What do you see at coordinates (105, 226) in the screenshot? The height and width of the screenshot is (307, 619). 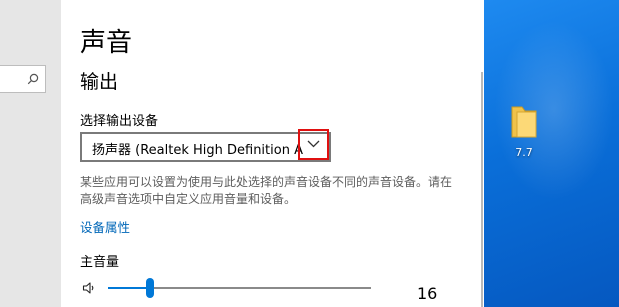 I see `device-properties-link: 设备属性` at bounding box center [105, 226].